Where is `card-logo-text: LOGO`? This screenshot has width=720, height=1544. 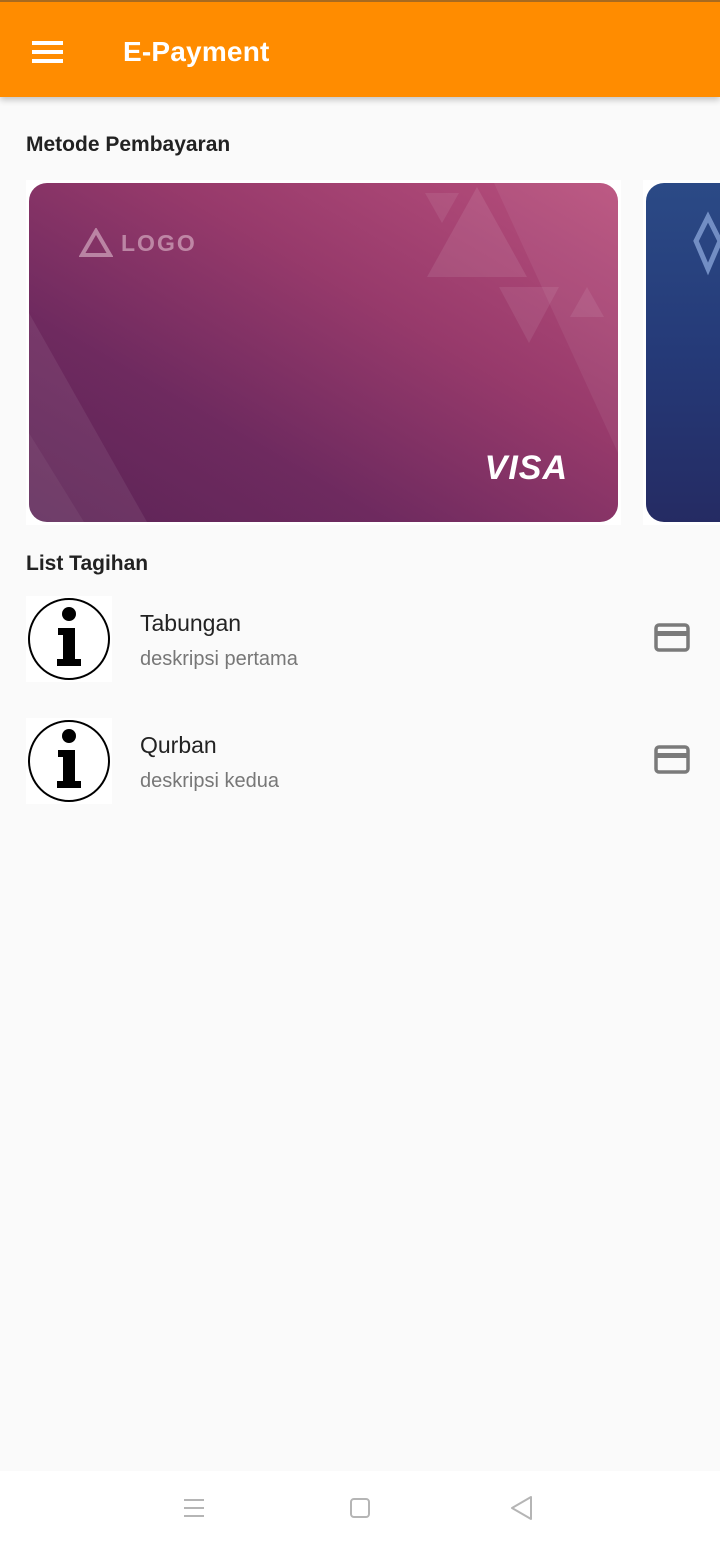
card-logo-text: LOGO is located at coordinates (159, 242).